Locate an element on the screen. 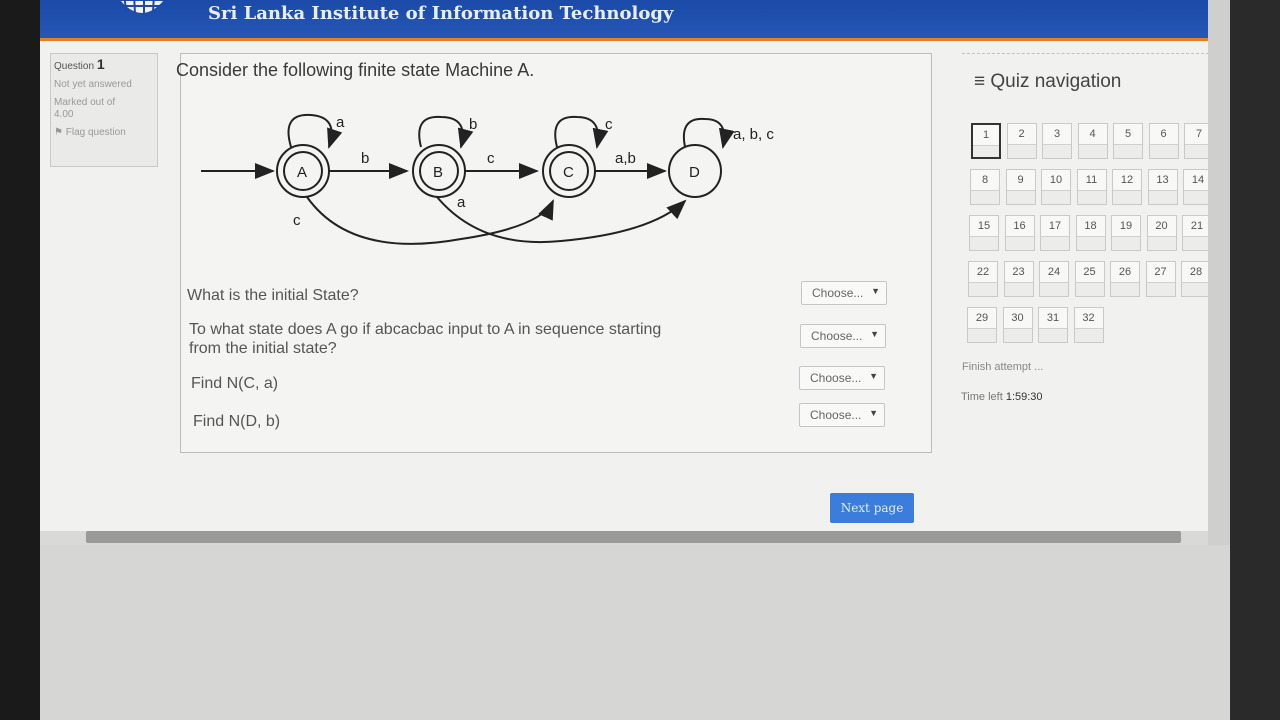 The height and width of the screenshot is (720, 1280). quiz-nav-button-label: 13 is located at coordinates (1162, 180).